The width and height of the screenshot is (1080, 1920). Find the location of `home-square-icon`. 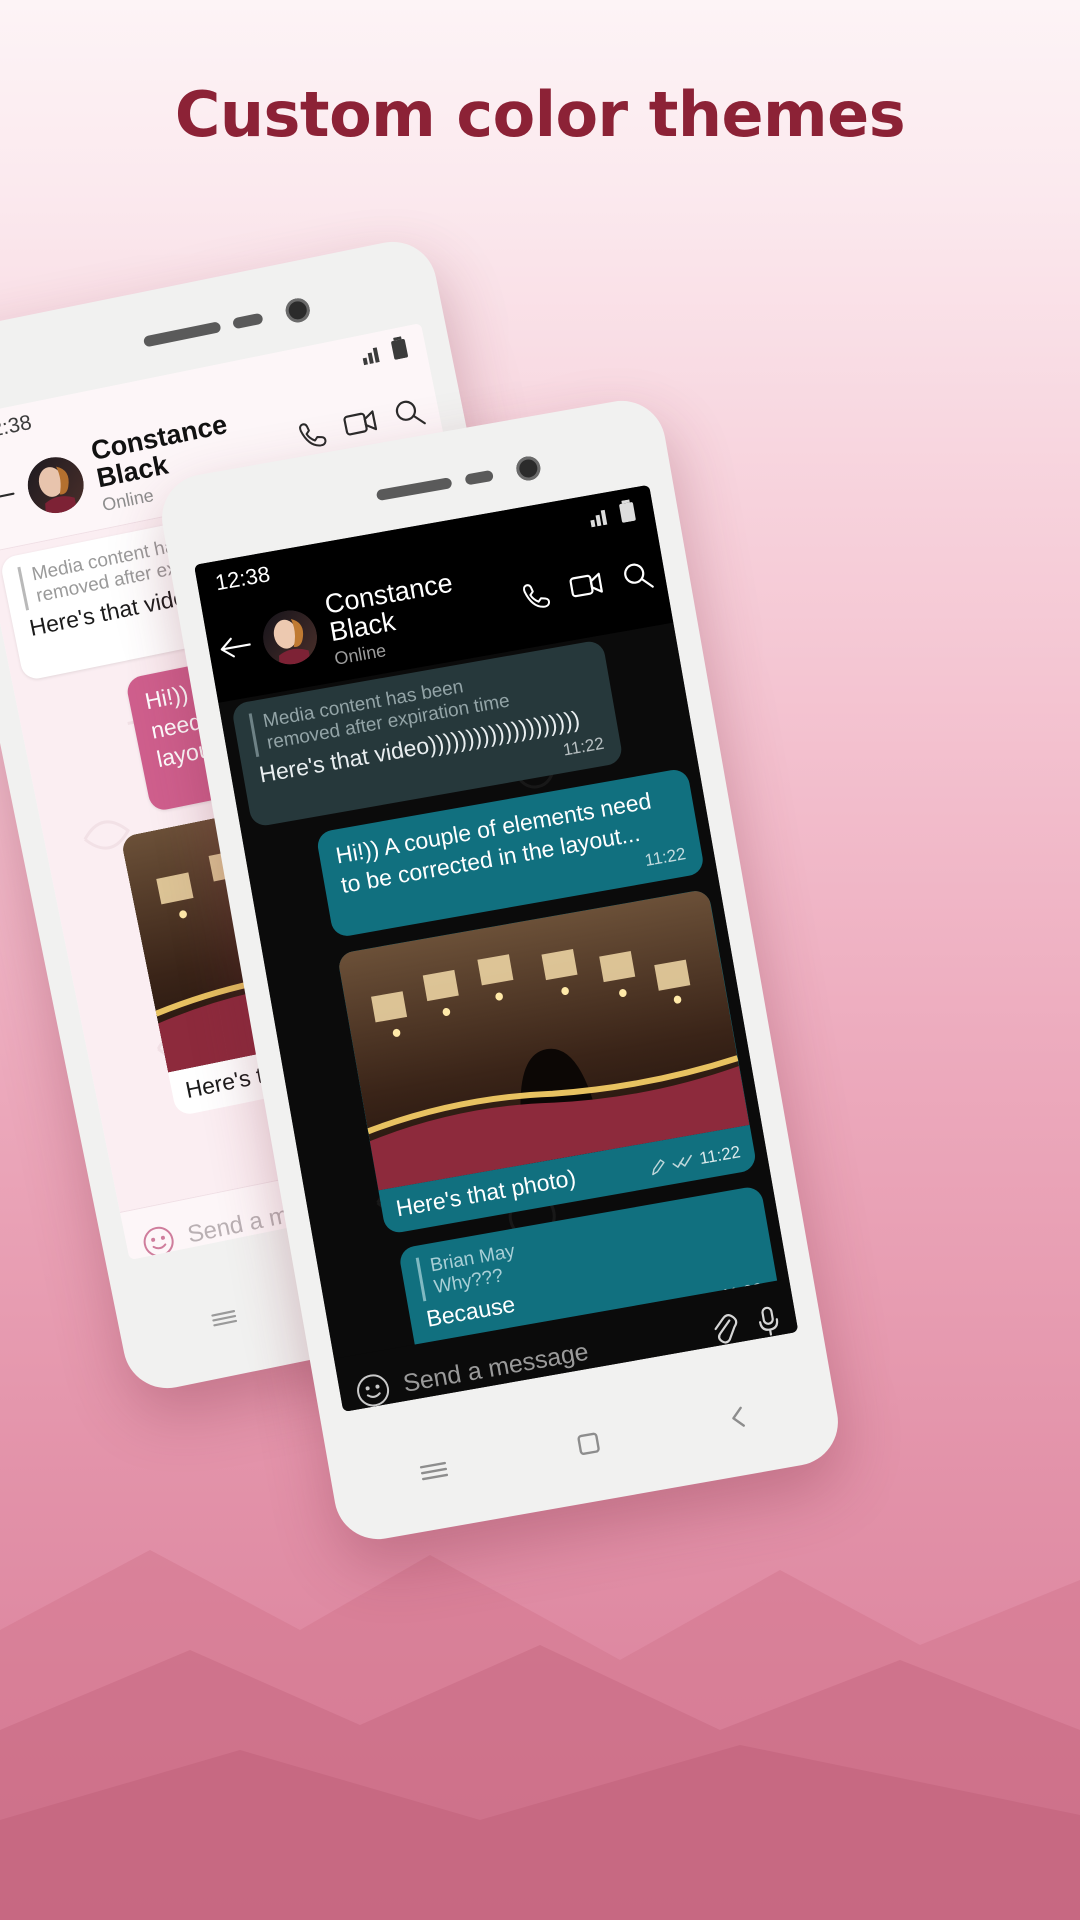

home-square-icon is located at coordinates (588, 1445).